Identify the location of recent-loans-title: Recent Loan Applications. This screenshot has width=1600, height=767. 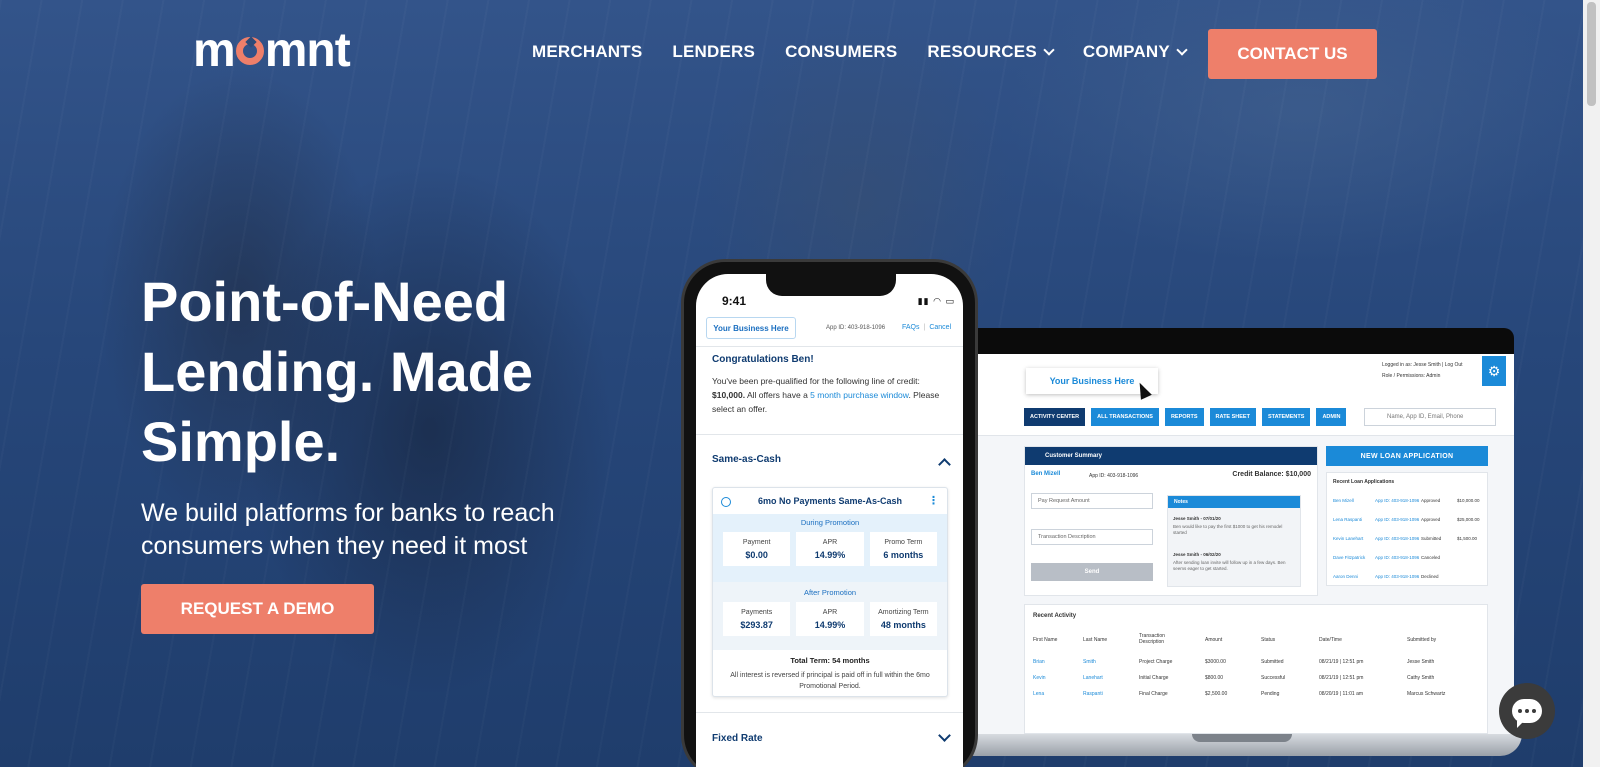
(1364, 482).